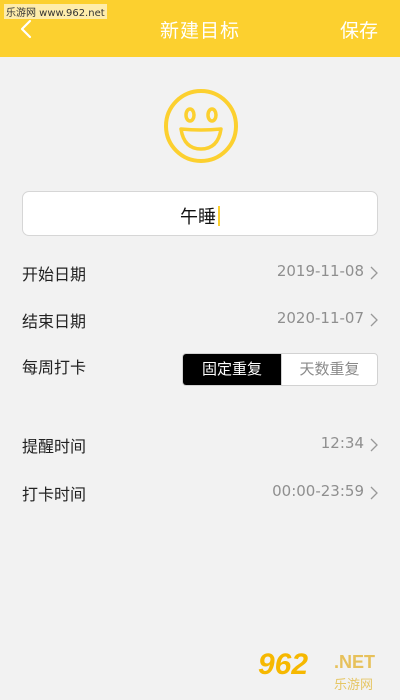 The image size is (400, 700). What do you see at coordinates (55, 11) in the screenshot?
I see `watermark-text: 乐游网 www.962.net` at bounding box center [55, 11].